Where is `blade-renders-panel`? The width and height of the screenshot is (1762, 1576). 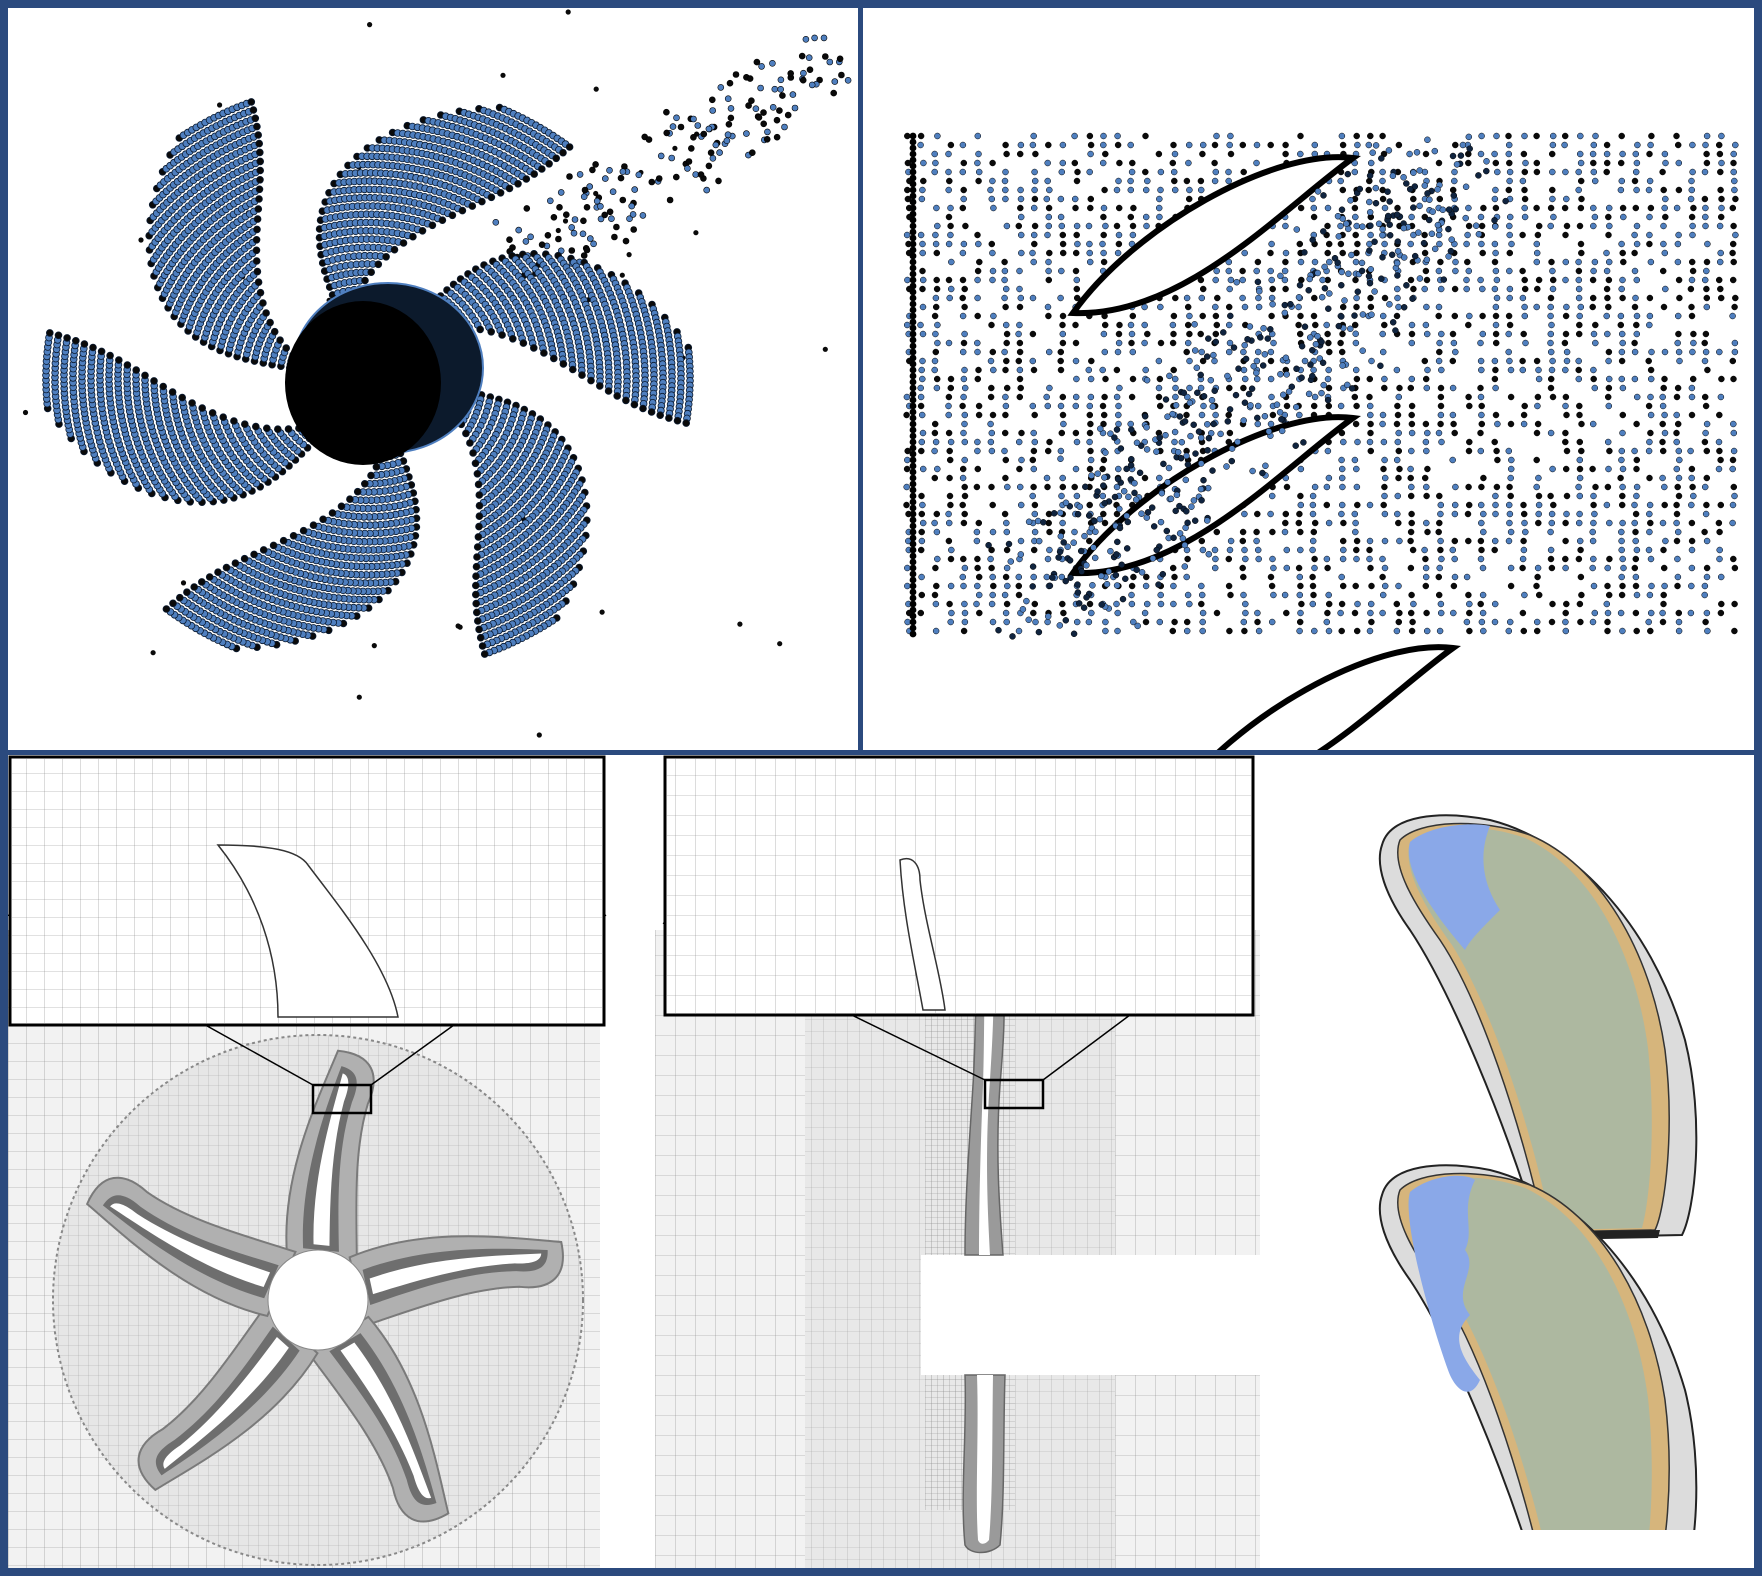 blade-renders-panel is located at coordinates (1540, 1160).